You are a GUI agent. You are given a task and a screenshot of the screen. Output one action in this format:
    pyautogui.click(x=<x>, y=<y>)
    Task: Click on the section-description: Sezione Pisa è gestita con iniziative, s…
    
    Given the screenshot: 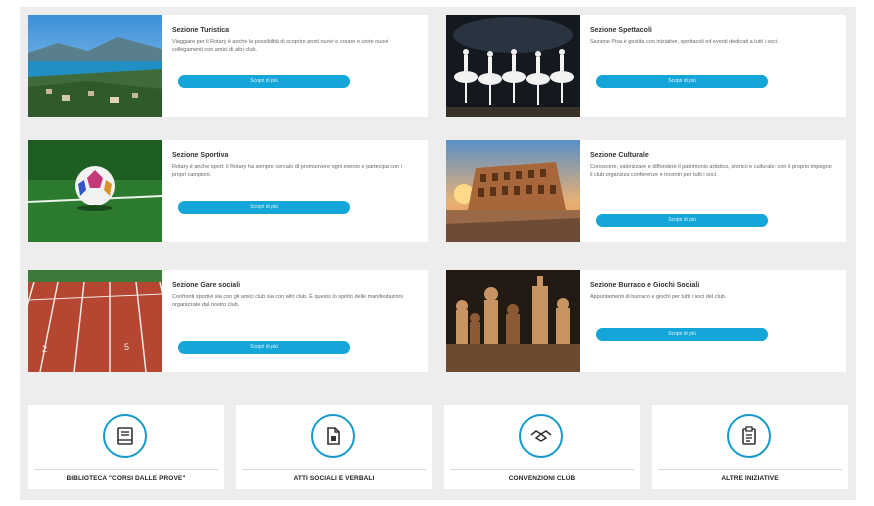 What is the action you would take?
    pyautogui.click(x=684, y=42)
    